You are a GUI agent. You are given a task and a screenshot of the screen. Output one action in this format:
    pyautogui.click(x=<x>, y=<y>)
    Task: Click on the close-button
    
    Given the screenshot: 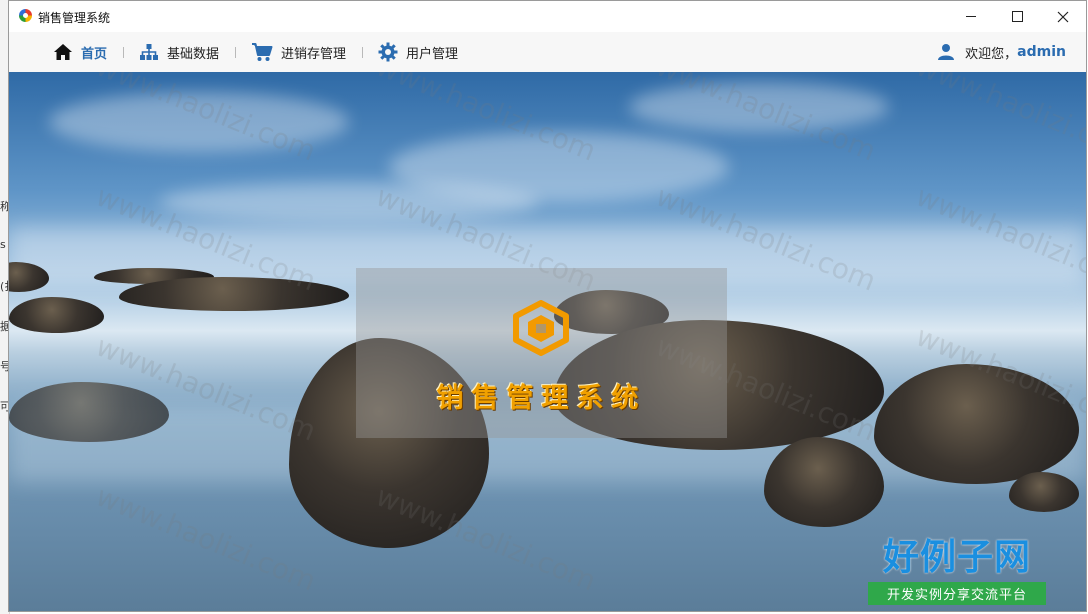 What is the action you would take?
    pyautogui.click(x=1063, y=16)
    